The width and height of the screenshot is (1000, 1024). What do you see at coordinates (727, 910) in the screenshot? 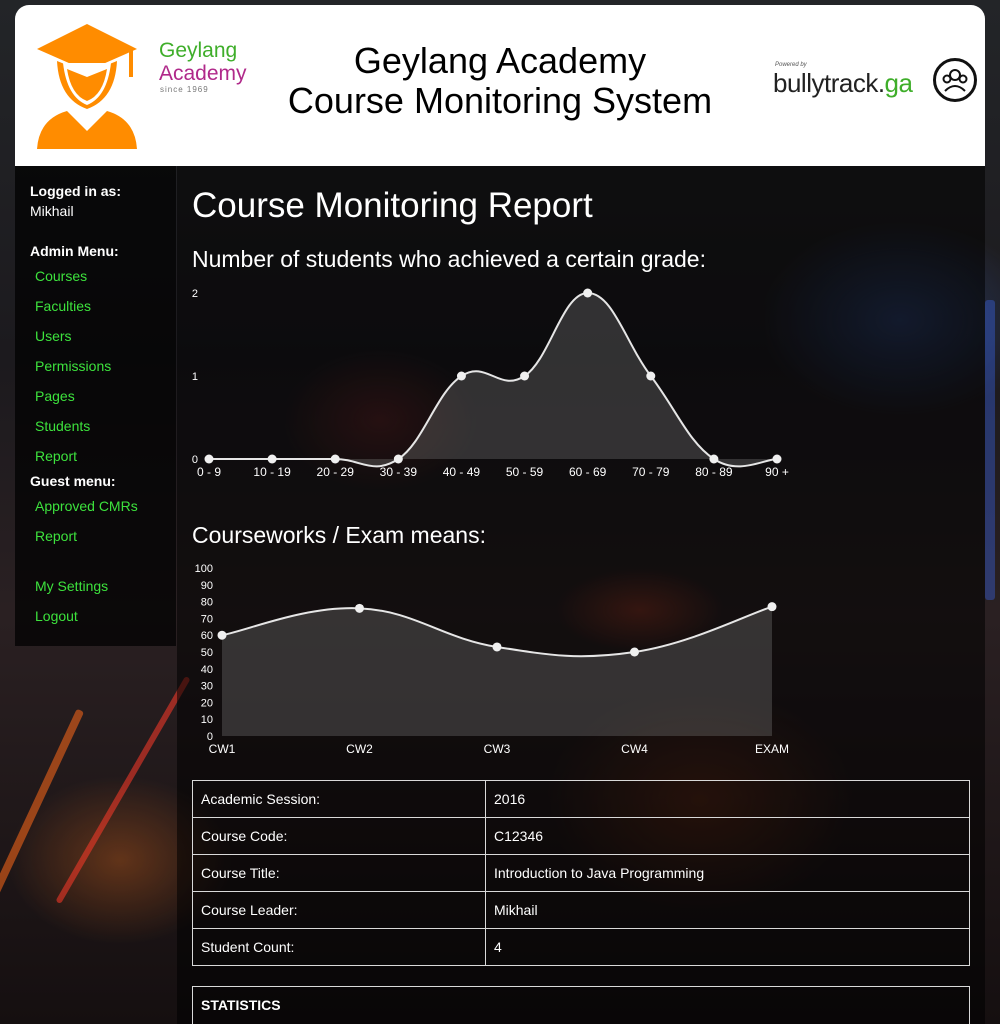
I see `table-cell-value: Mikhail` at bounding box center [727, 910].